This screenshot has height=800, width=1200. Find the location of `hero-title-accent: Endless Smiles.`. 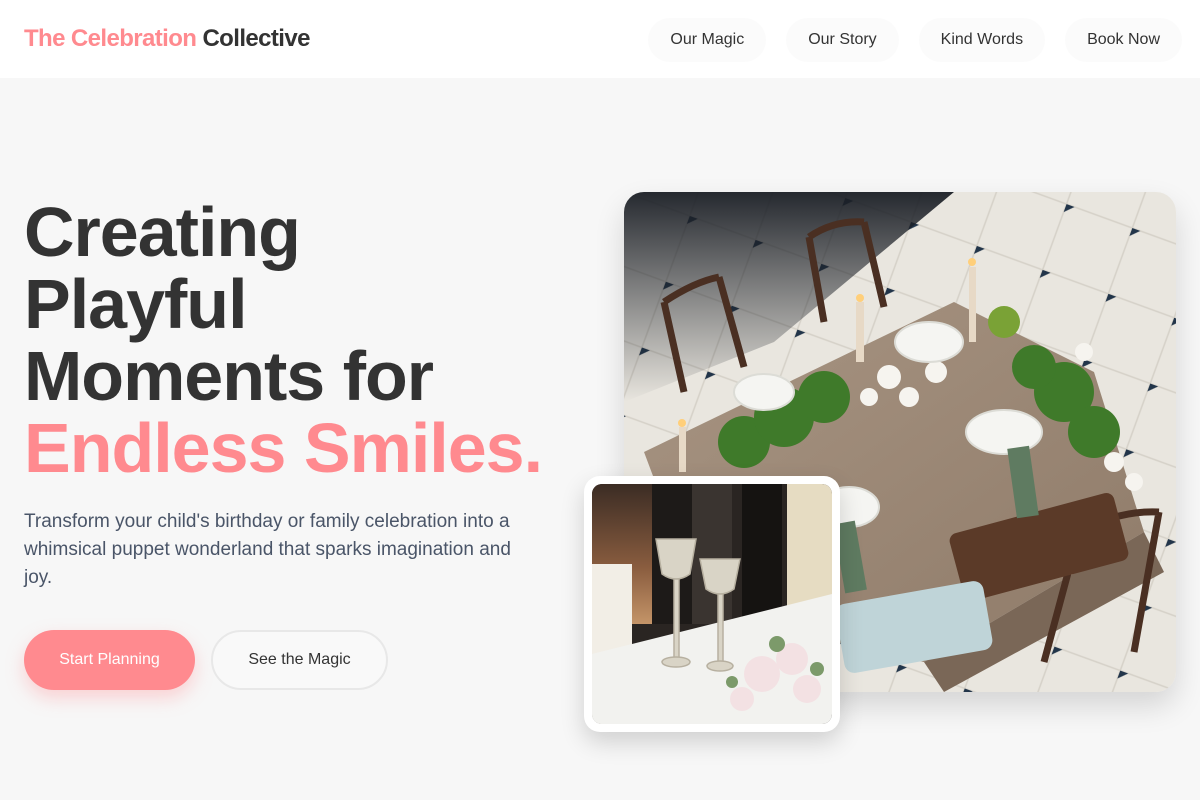

hero-title-accent: Endless Smiles. is located at coordinates (283, 448).